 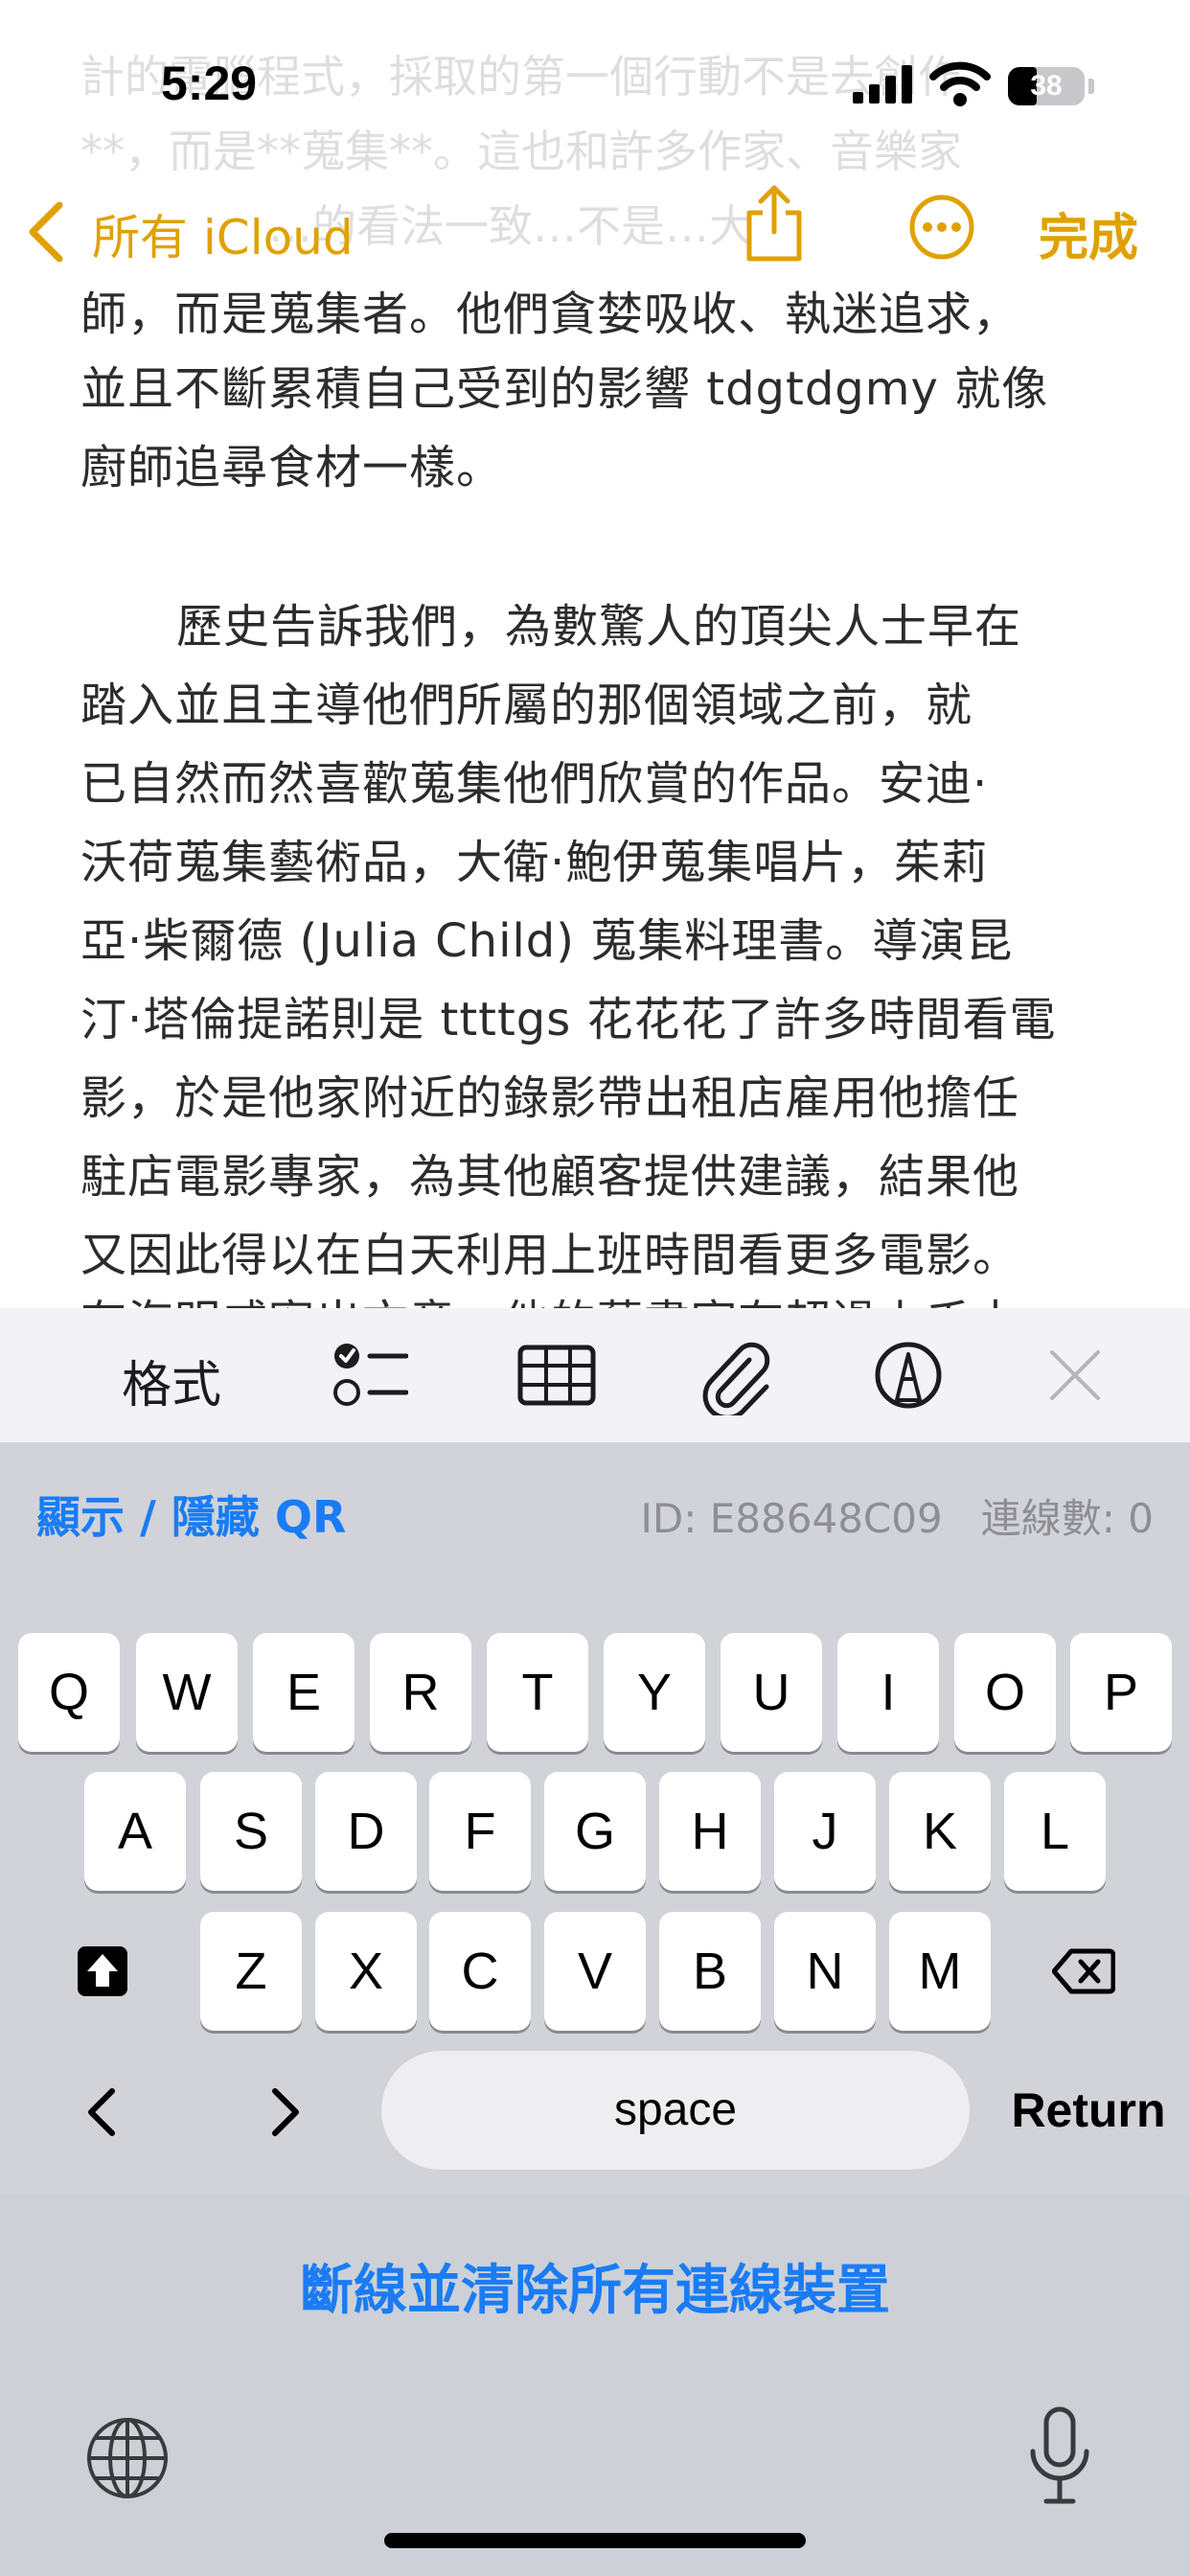 I want to click on key-k: K, so click(x=940, y=1832).